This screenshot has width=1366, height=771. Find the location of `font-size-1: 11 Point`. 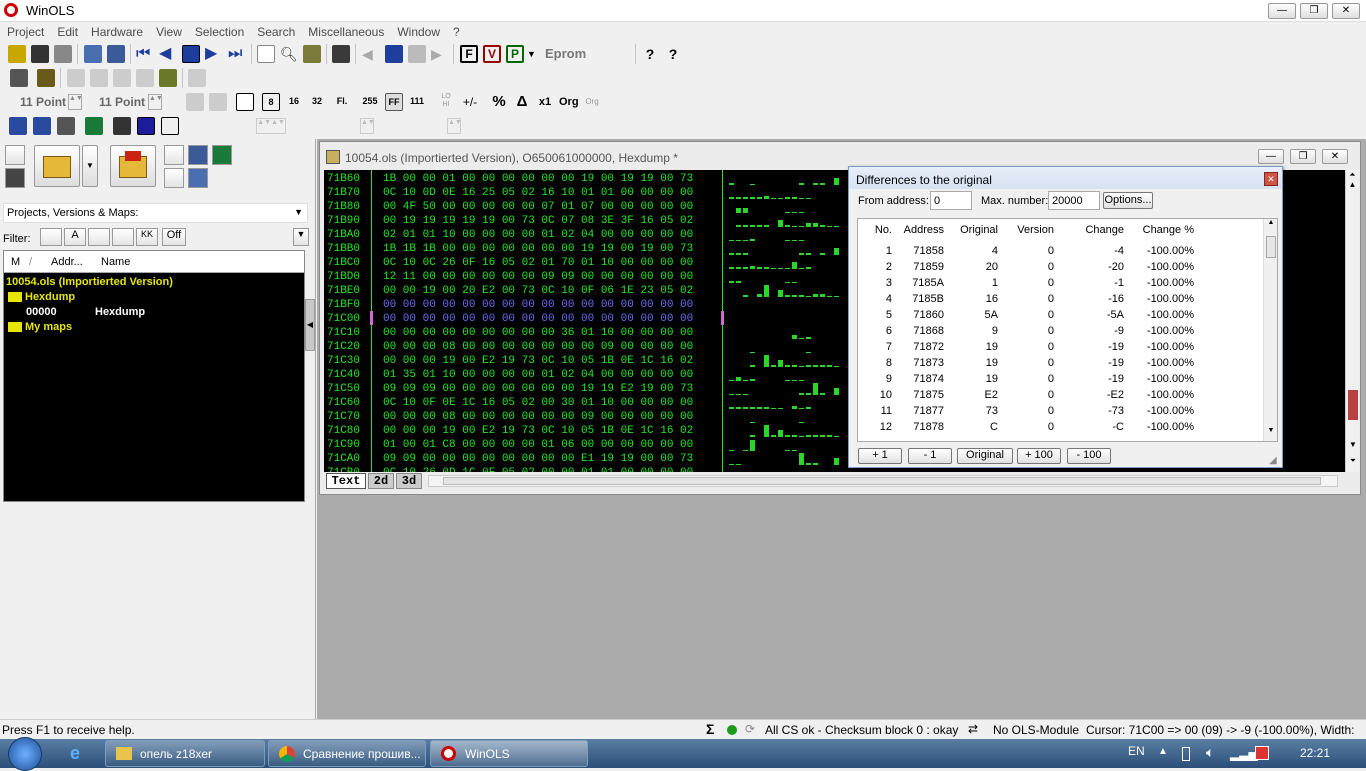

font-size-1: 11 Point is located at coordinates (43, 102).